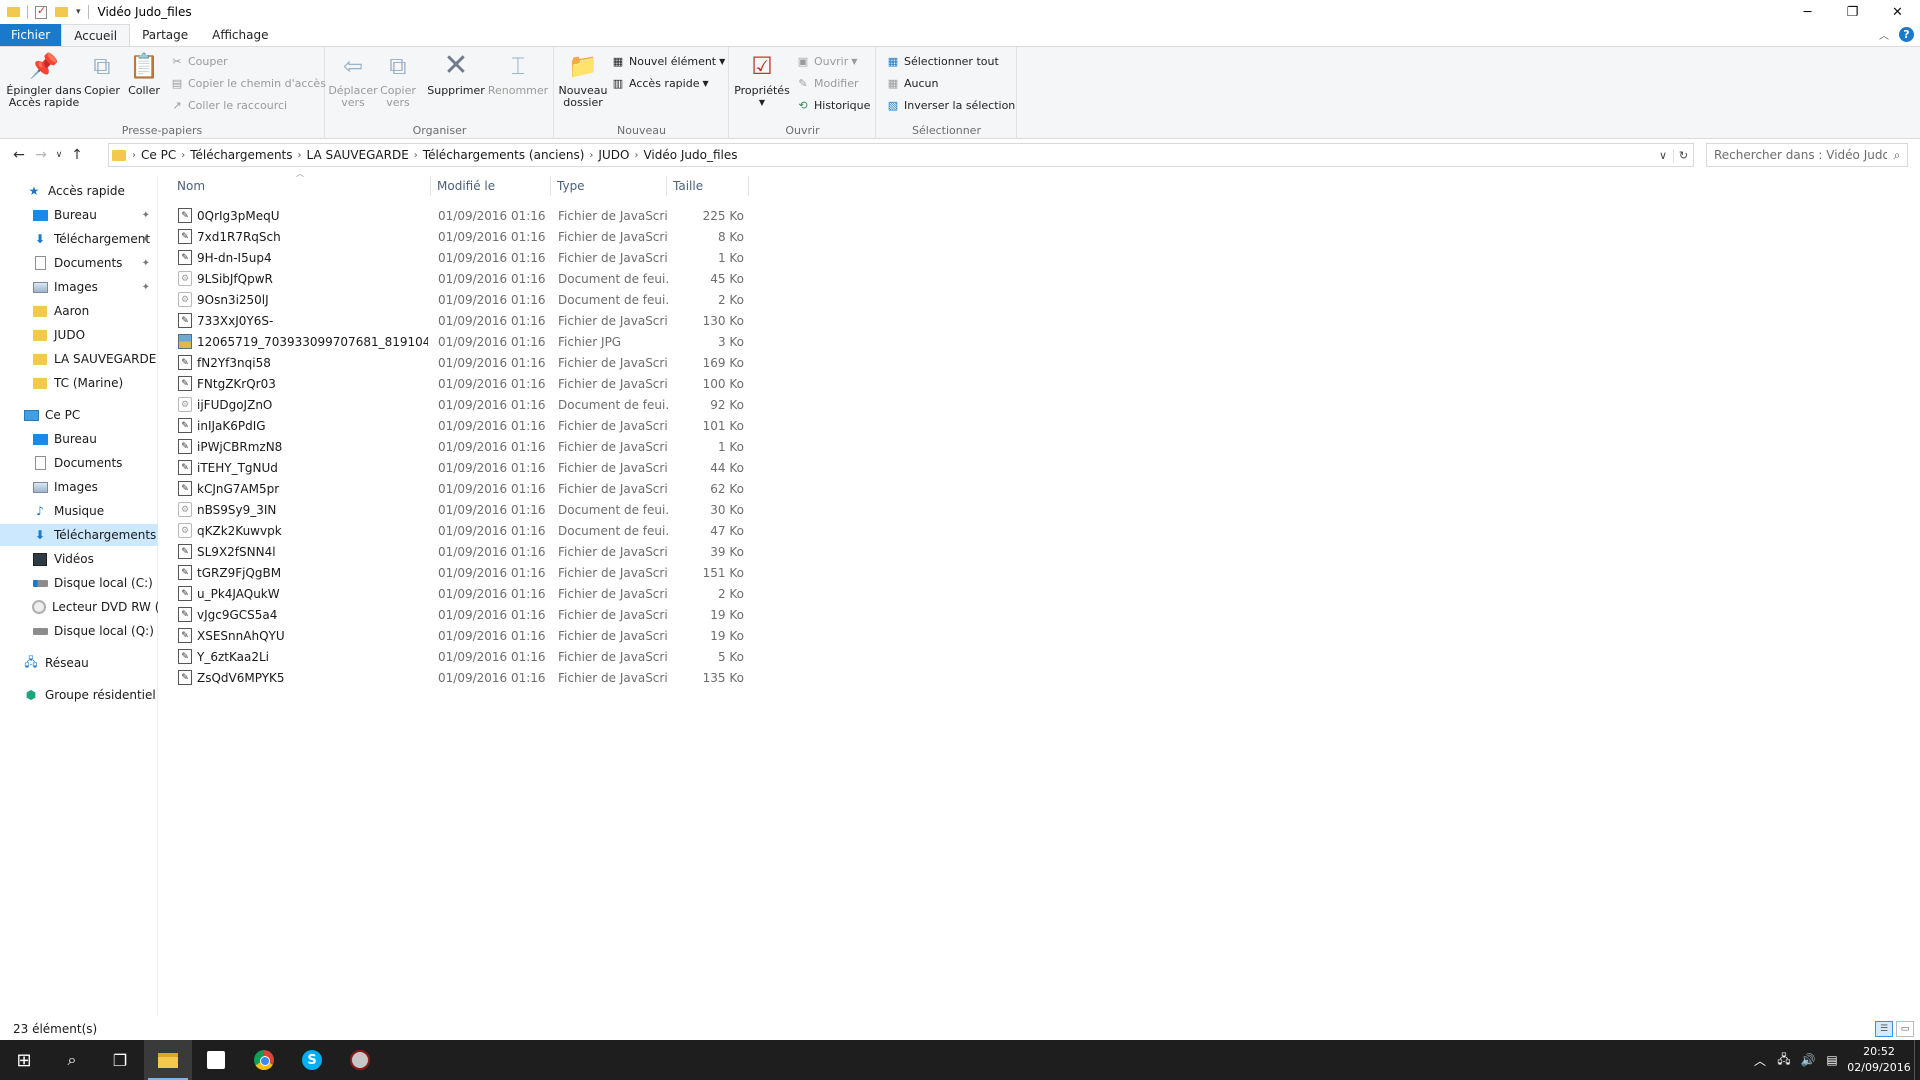 This screenshot has width=1920, height=1080. Describe the element at coordinates (583, 80) in the screenshot. I see `new-folder-button: 📁 Nouveau dossier` at that location.